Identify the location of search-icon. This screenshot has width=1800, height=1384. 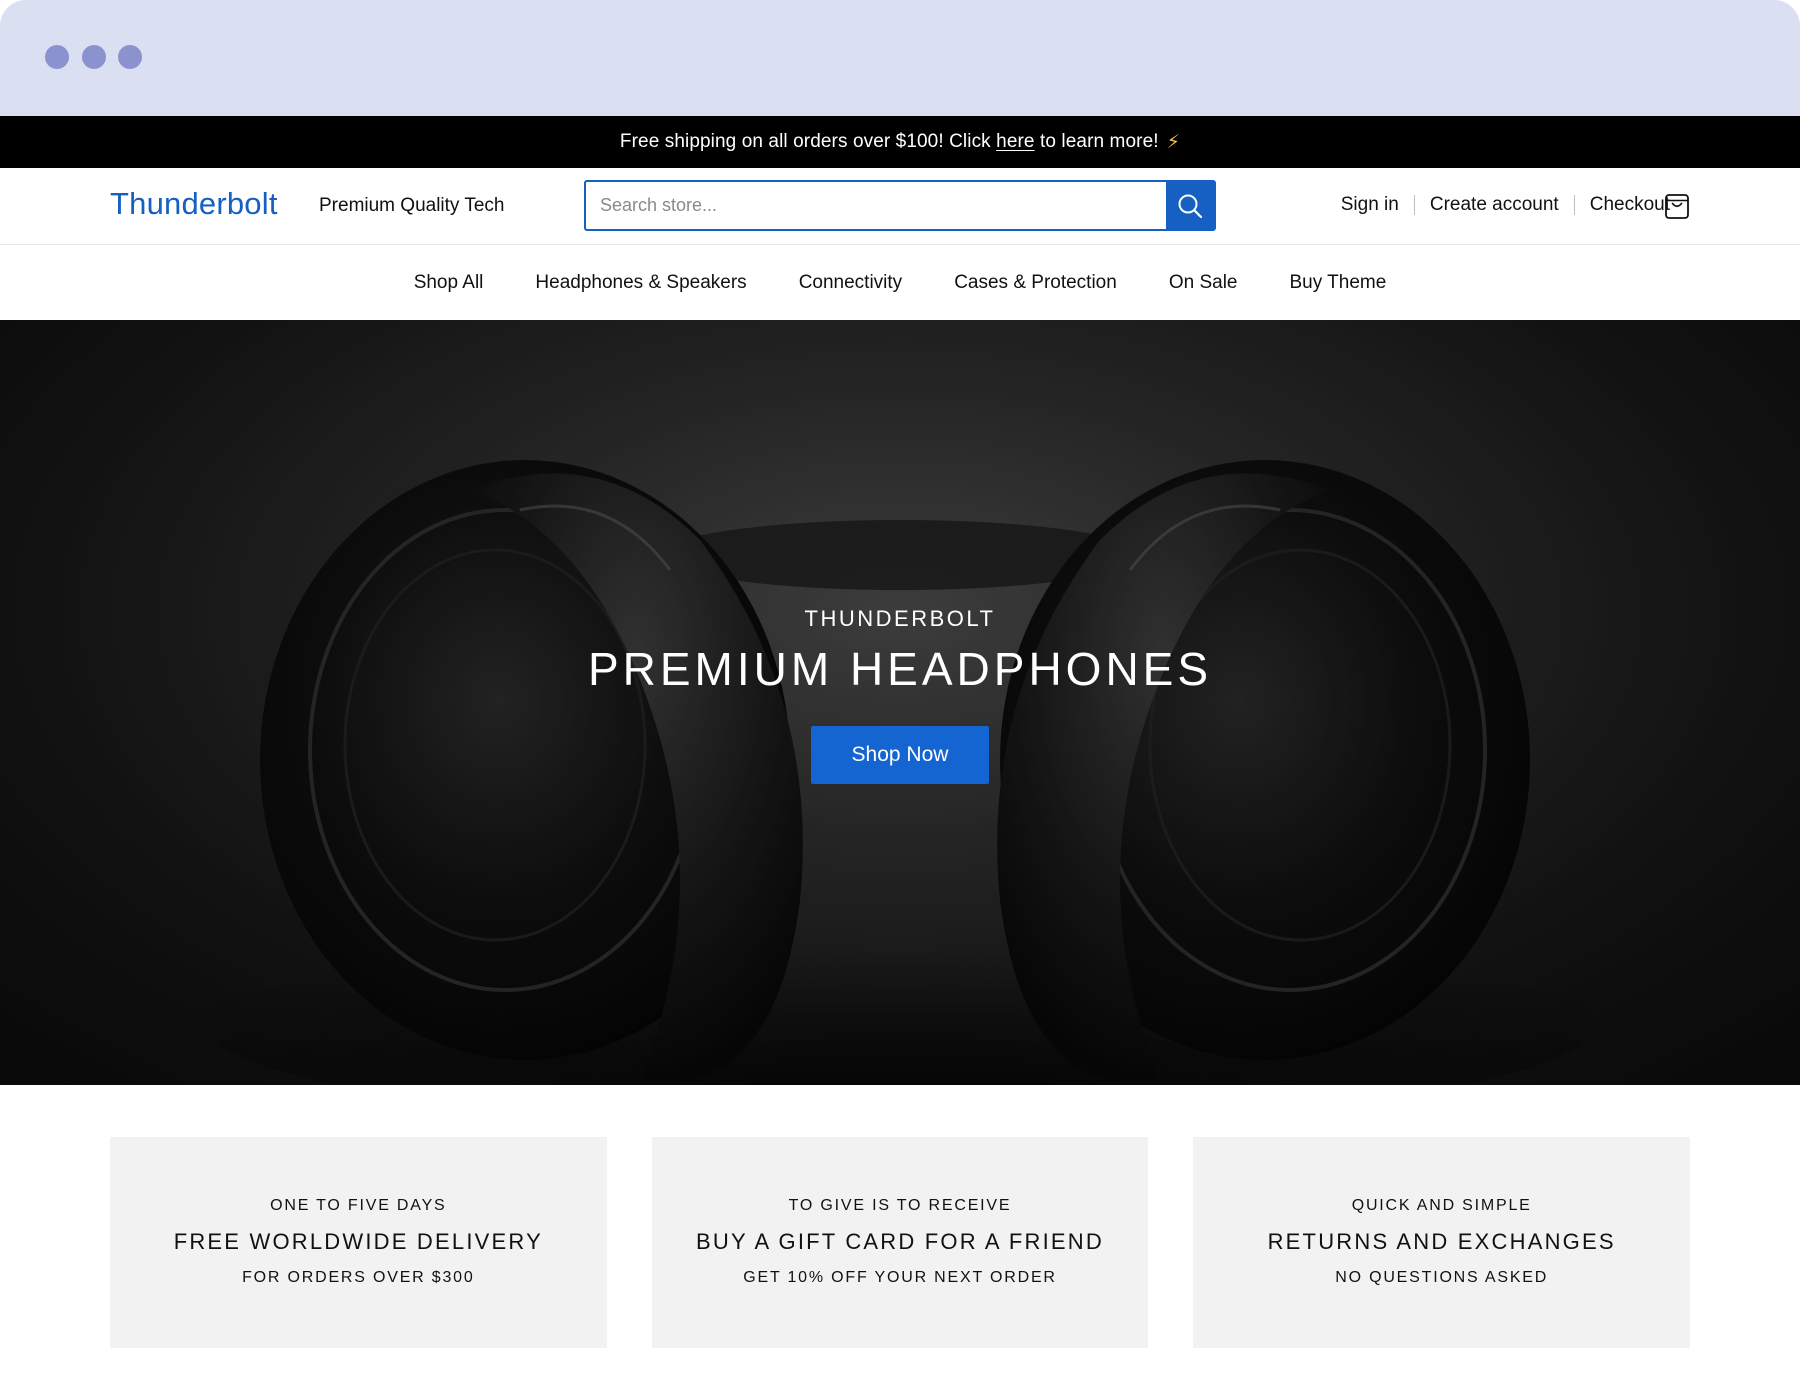
(1190, 206).